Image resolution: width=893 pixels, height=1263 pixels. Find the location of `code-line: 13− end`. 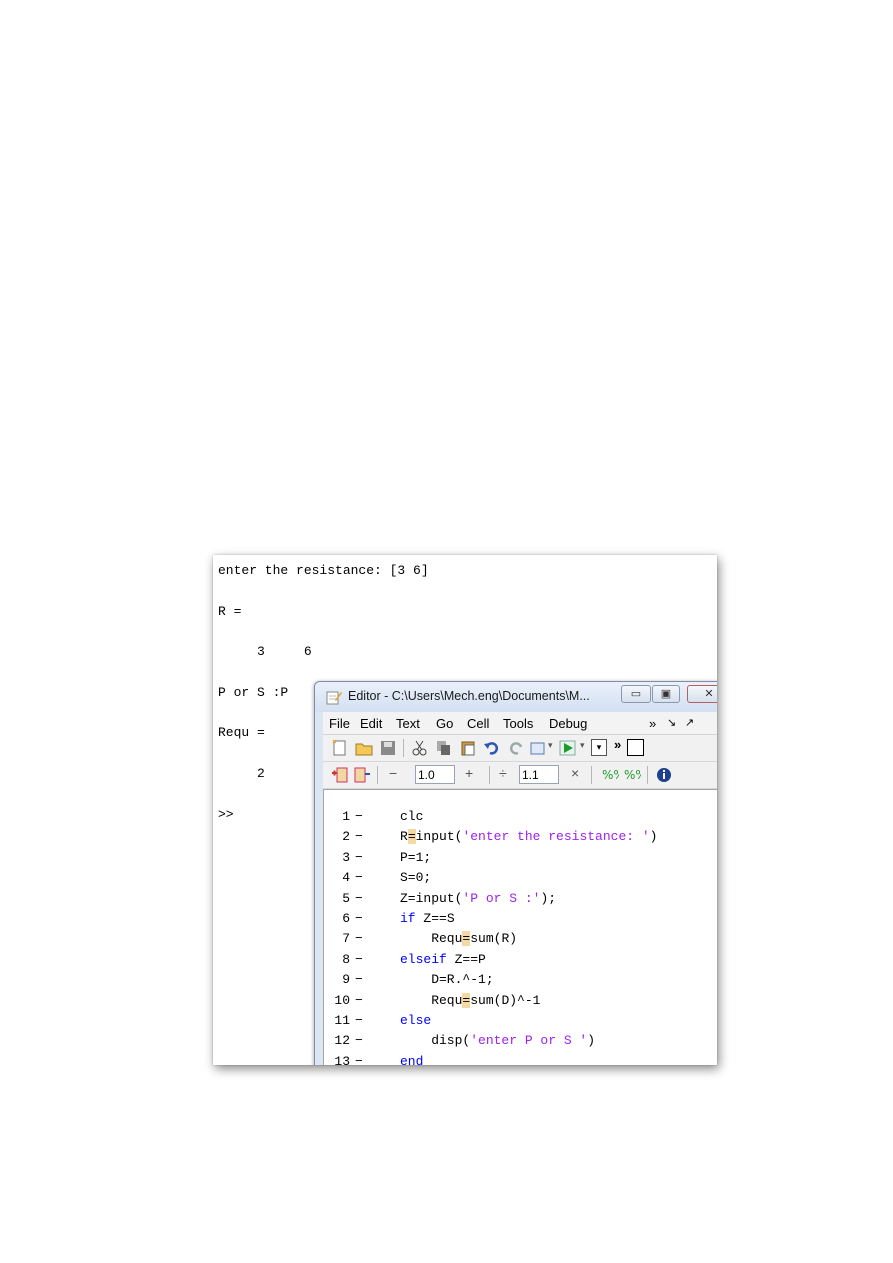

code-line: 13− end is located at coordinates (520, 1052).